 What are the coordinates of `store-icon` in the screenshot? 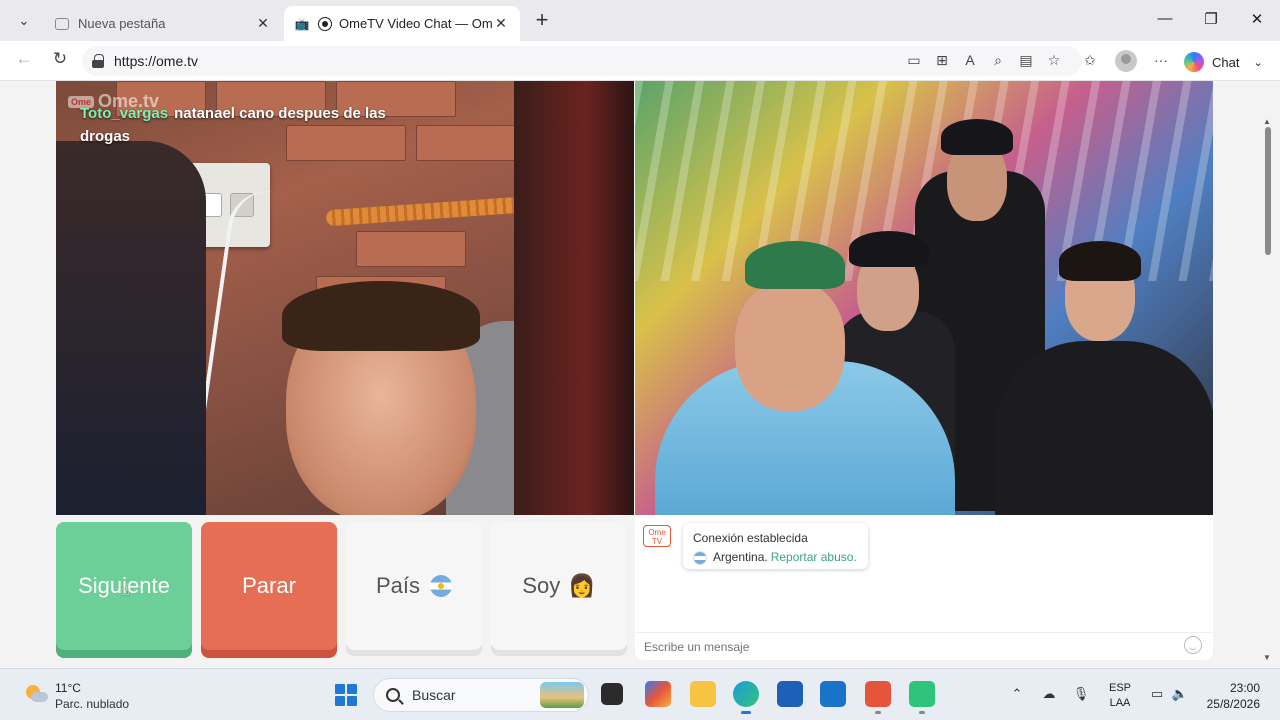 It's located at (790, 694).